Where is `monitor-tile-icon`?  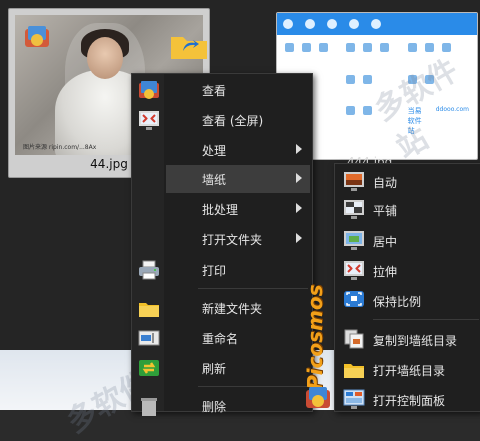
monitor-tile-icon is located at coordinates (354, 209).